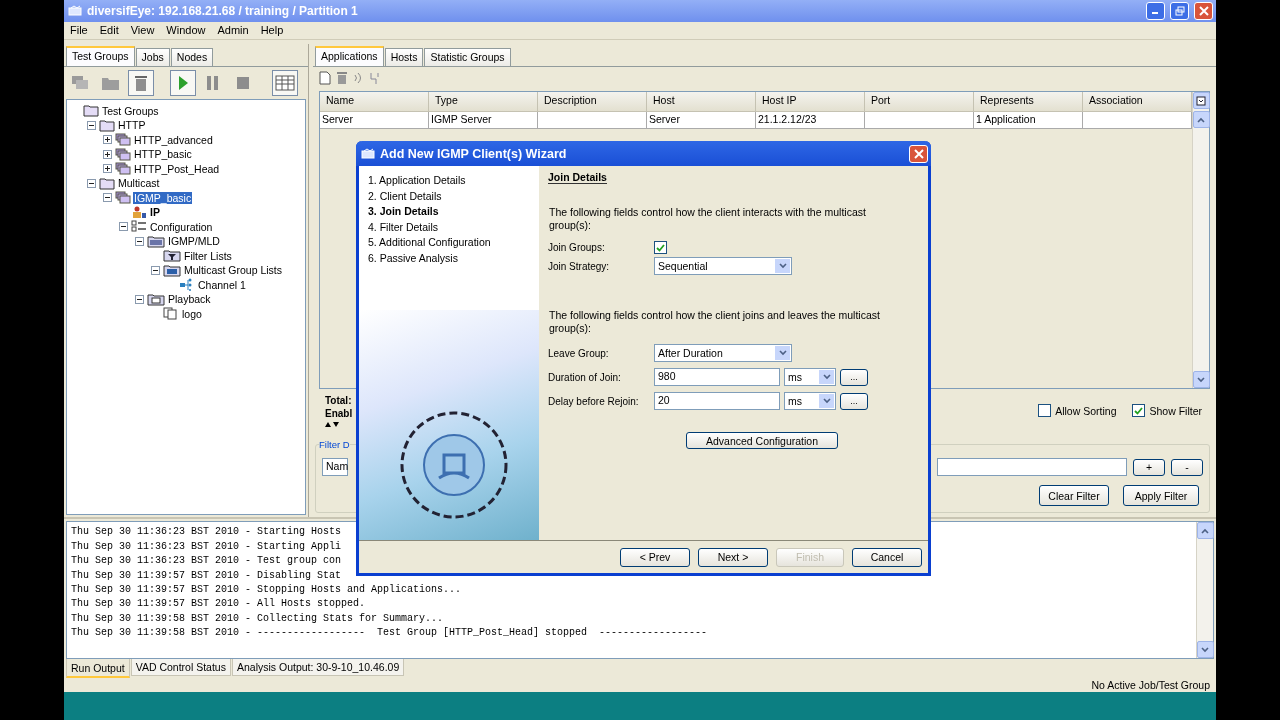 This screenshot has width=1280, height=720. What do you see at coordinates (172, 256) in the screenshot?
I see `filter-icon` at bounding box center [172, 256].